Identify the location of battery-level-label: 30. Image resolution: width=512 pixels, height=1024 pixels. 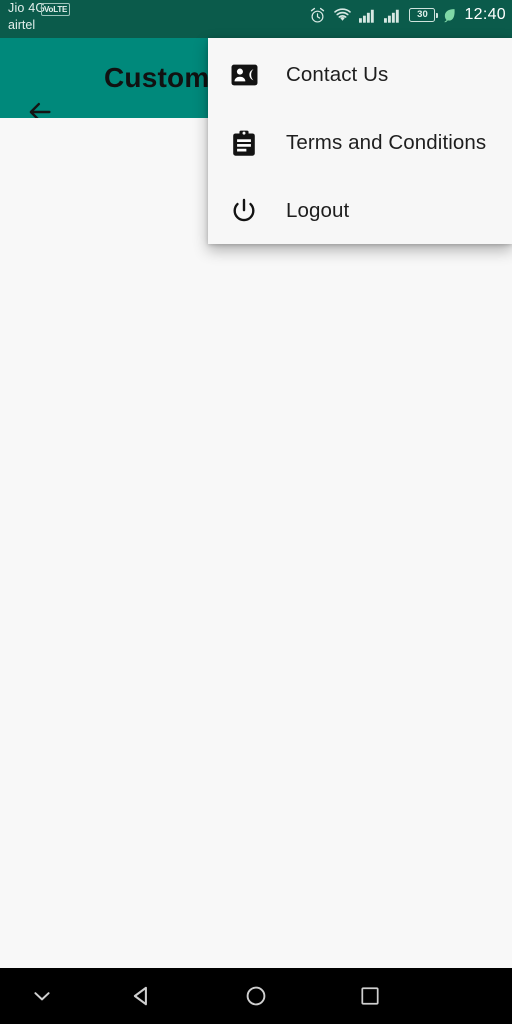
(422, 15).